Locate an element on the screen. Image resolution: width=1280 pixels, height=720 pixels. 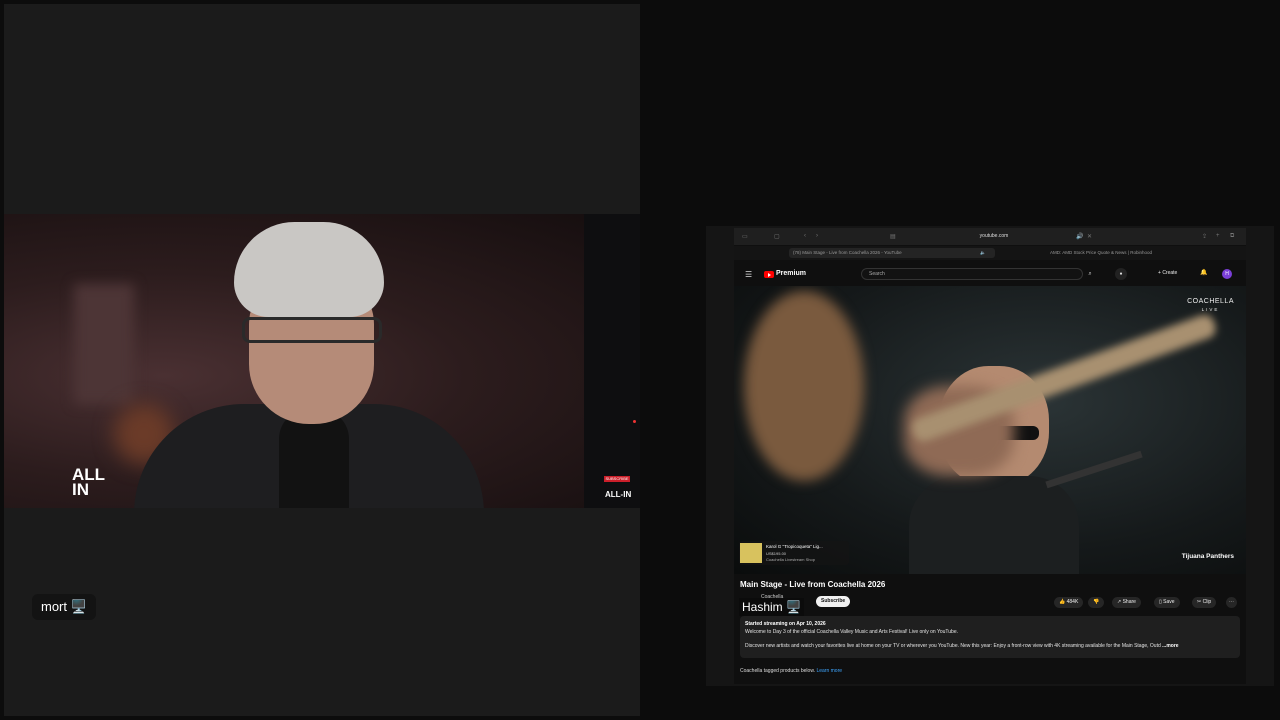
video-title: Main Stage - Live from Coachella 2026 is located at coordinates (813, 584).